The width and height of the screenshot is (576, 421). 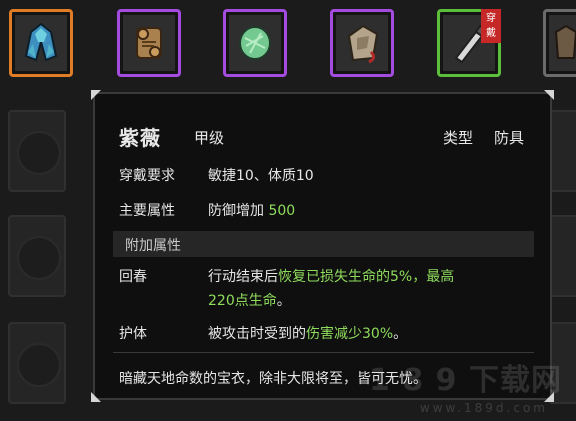 I want to click on item-type-value: 防具, so click(x=509, y=138).